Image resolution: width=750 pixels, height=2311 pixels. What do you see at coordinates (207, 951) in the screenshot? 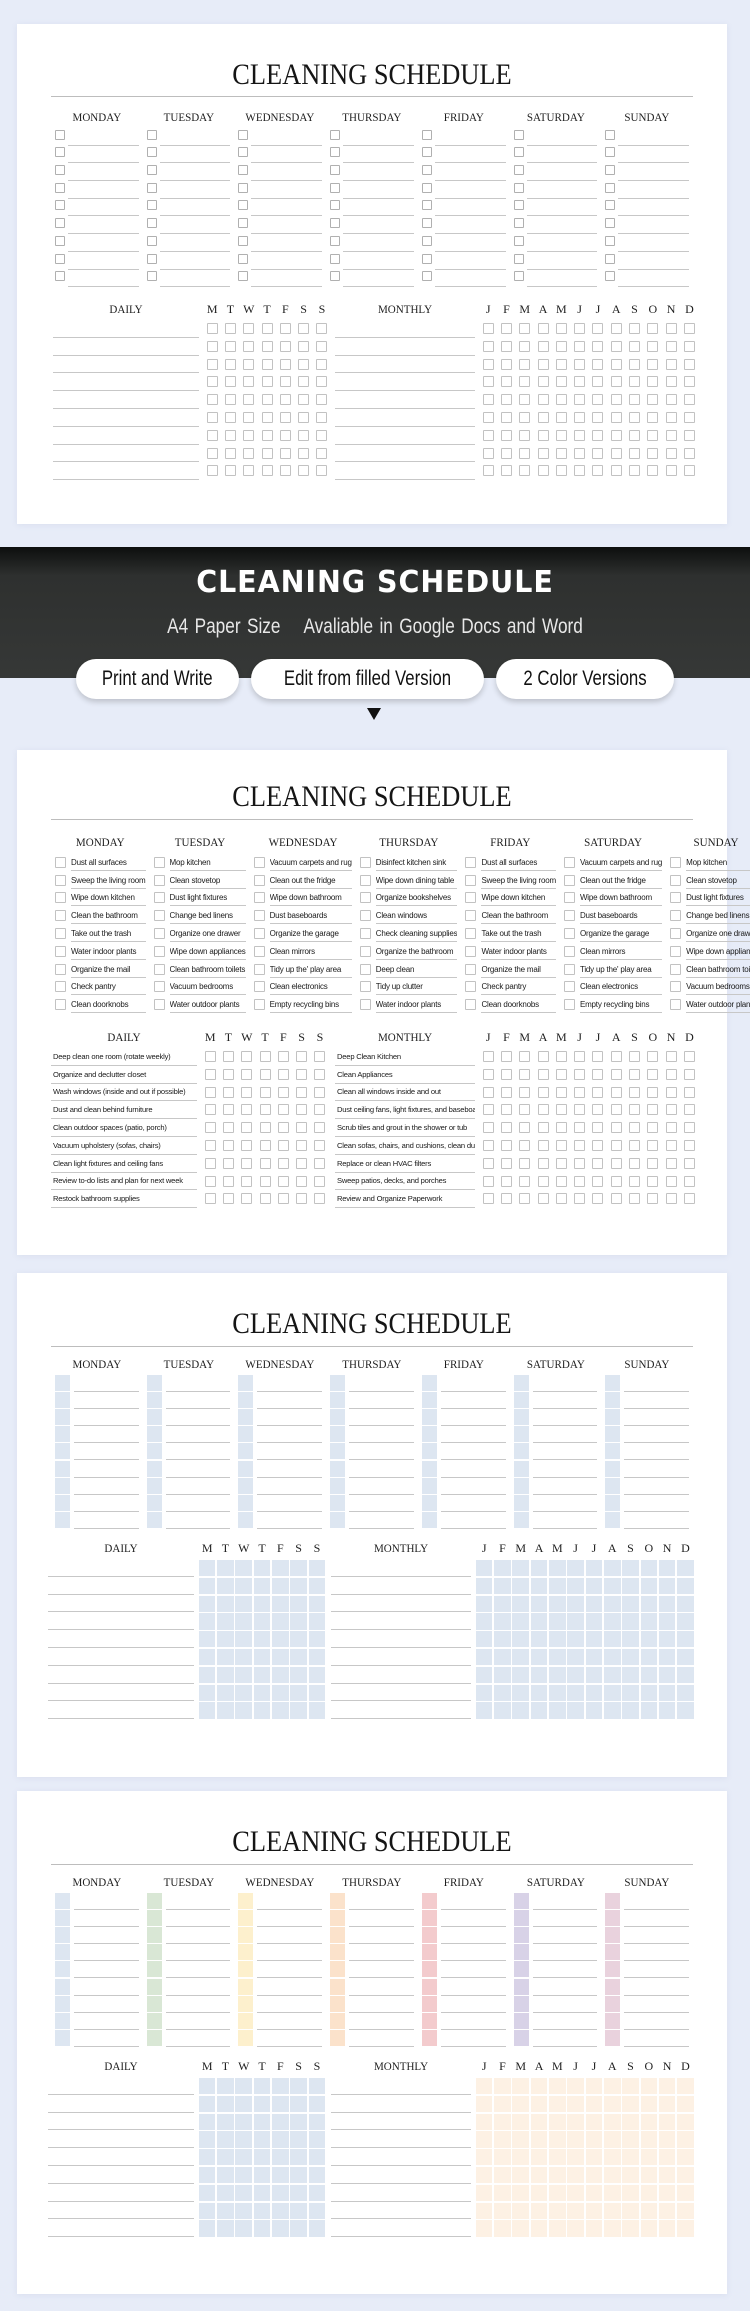
I see `task-line: Wipe down appliances` at bounding box center [207, 951].